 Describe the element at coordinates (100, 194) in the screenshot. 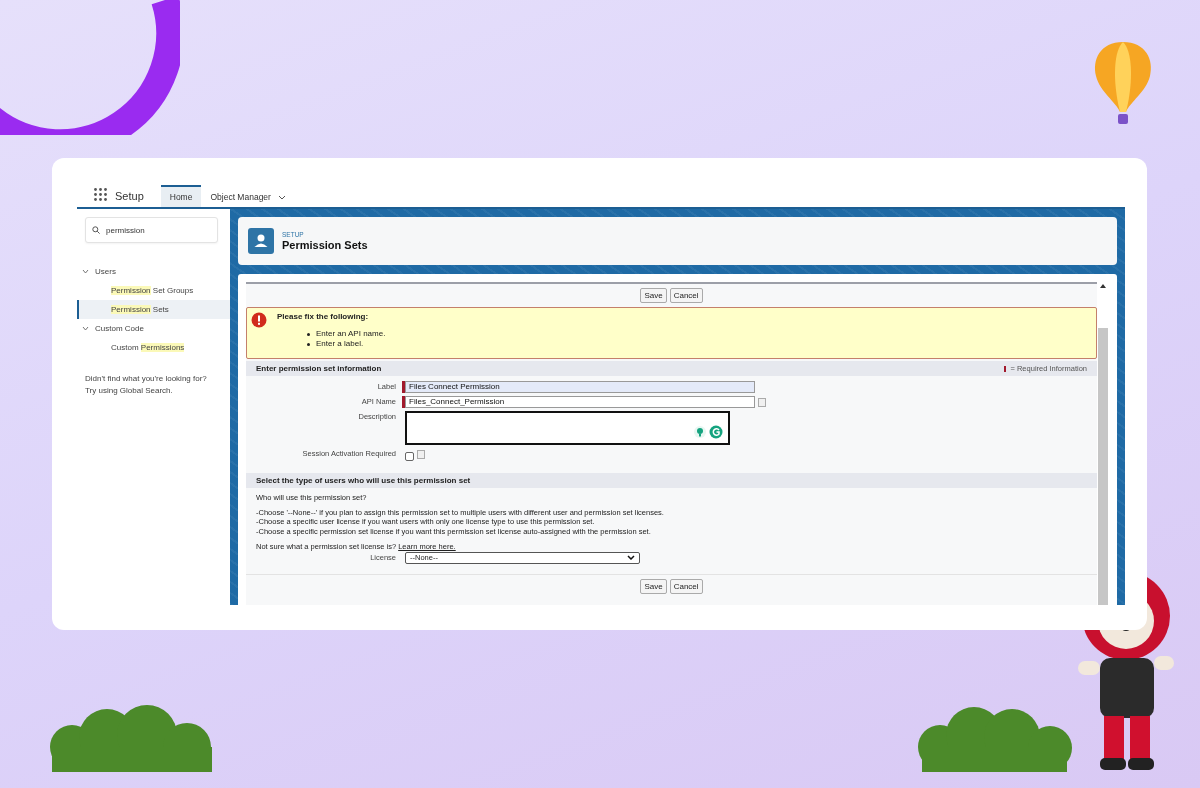

I see `app-launcher-icon` at that location.